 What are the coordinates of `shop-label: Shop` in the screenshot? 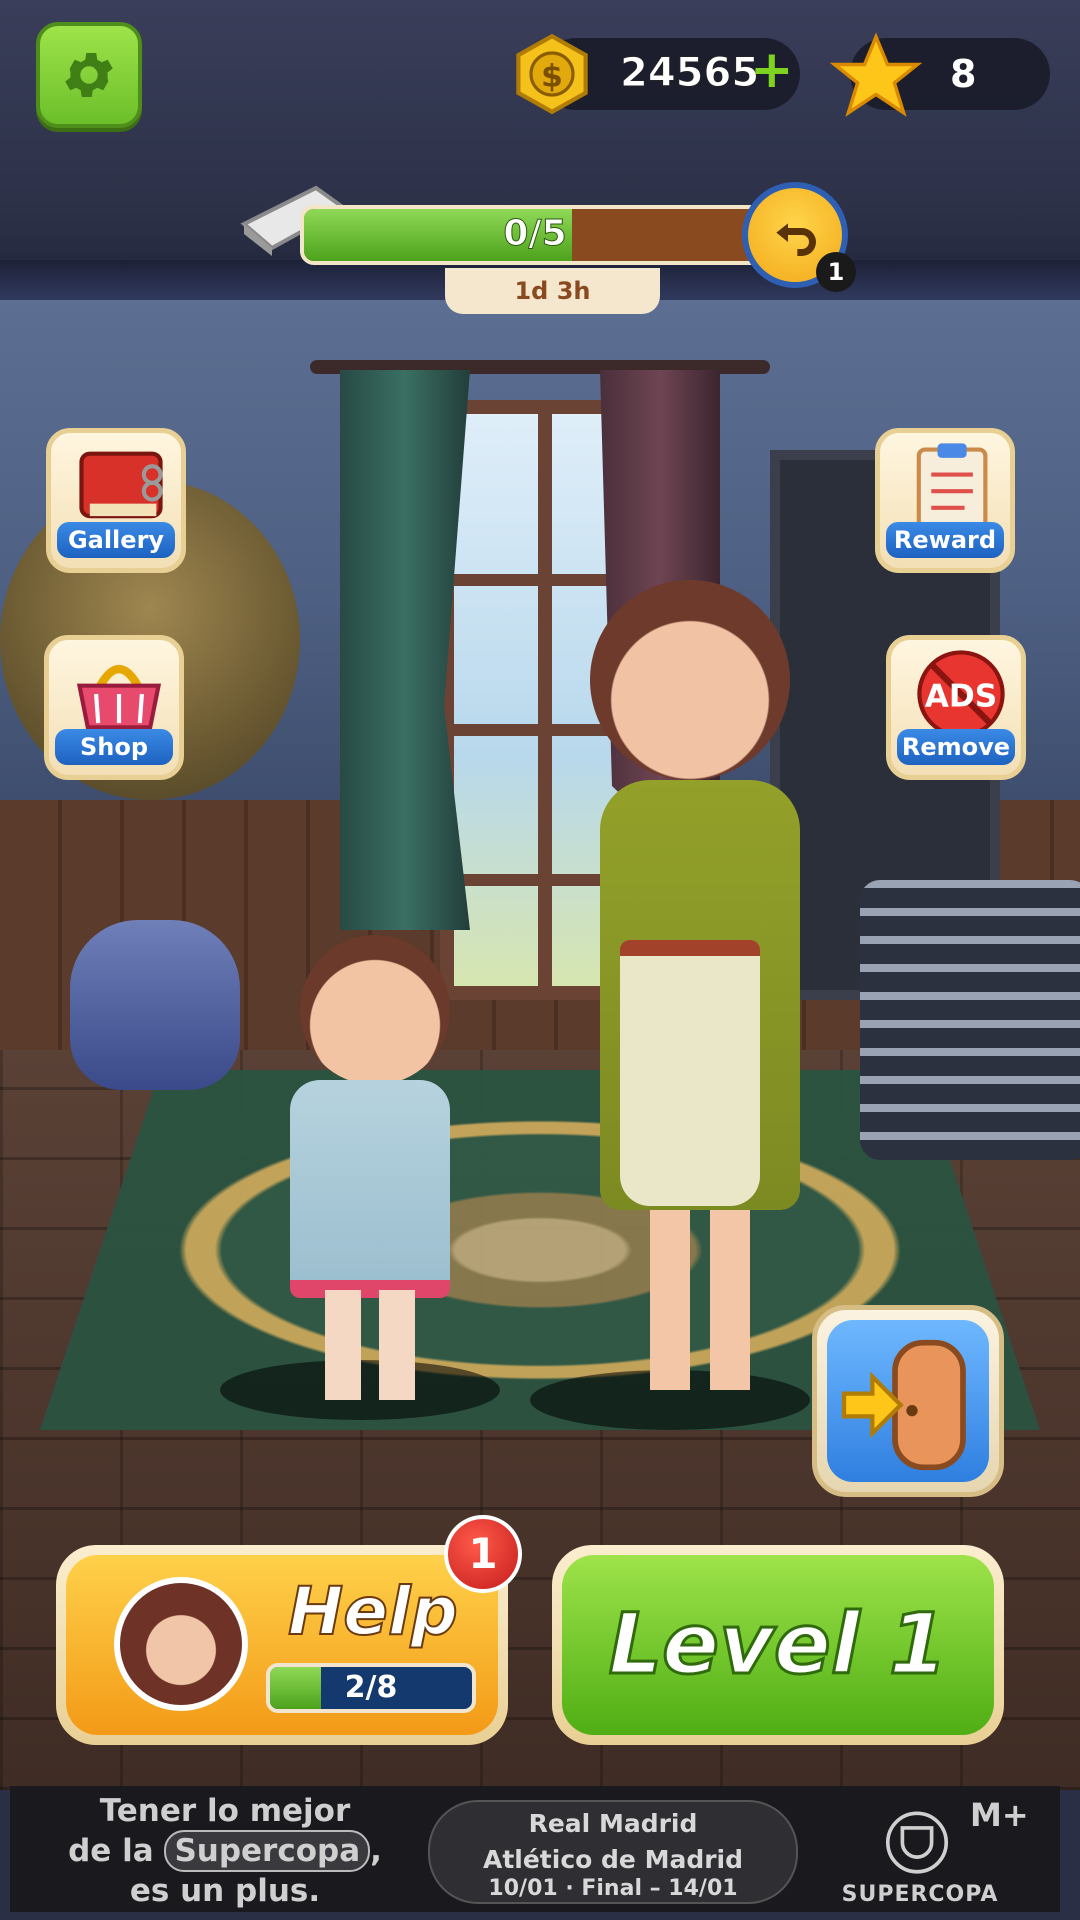 It's located at (114, 747).